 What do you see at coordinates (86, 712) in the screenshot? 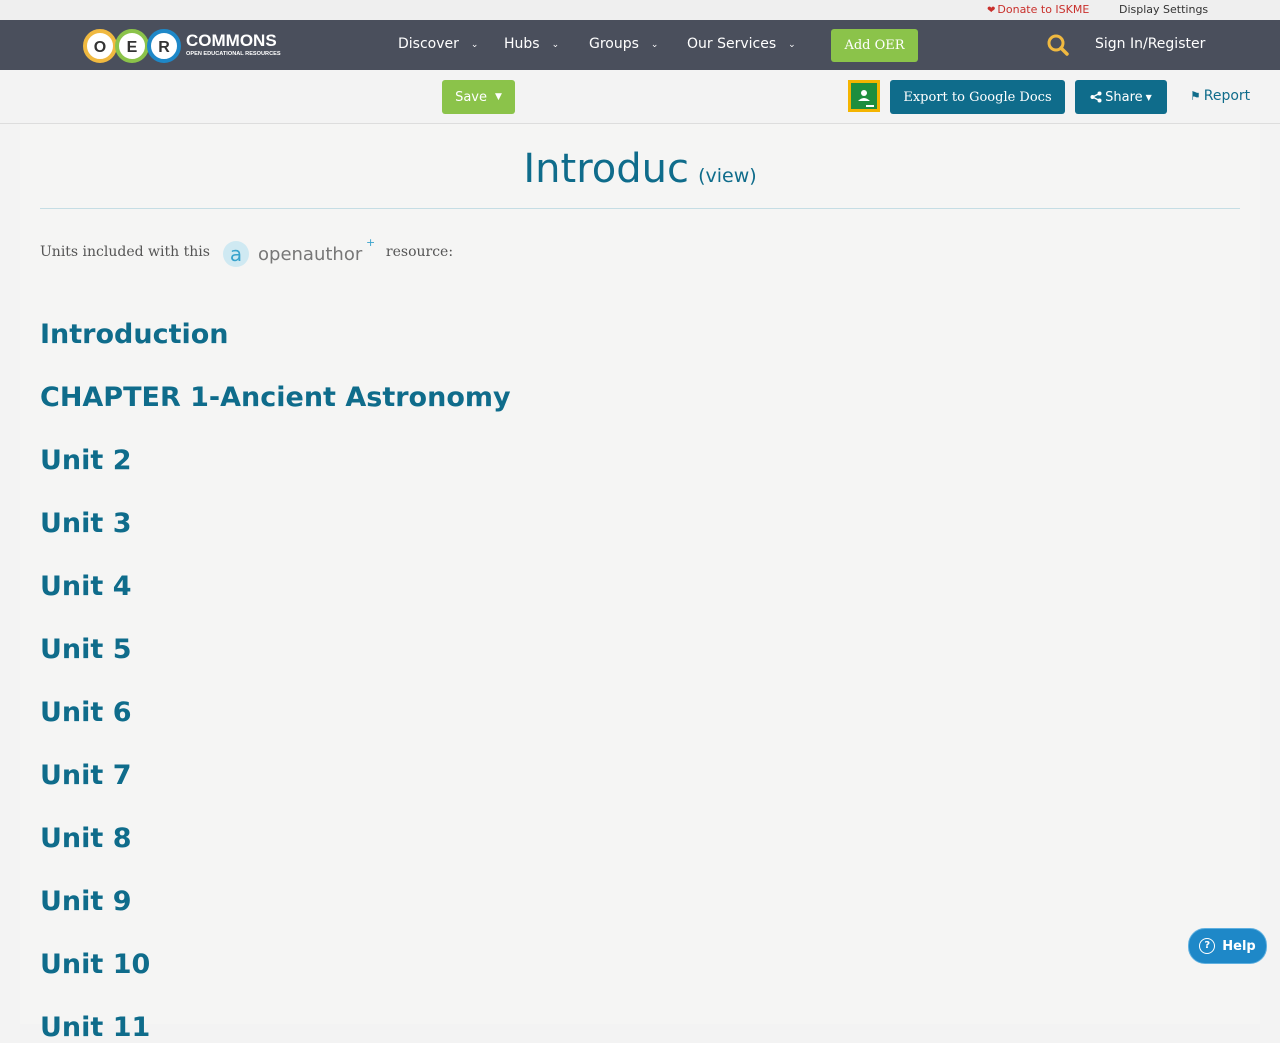
I see `unit-link: Unit 6` at bounding box center [86, 712].